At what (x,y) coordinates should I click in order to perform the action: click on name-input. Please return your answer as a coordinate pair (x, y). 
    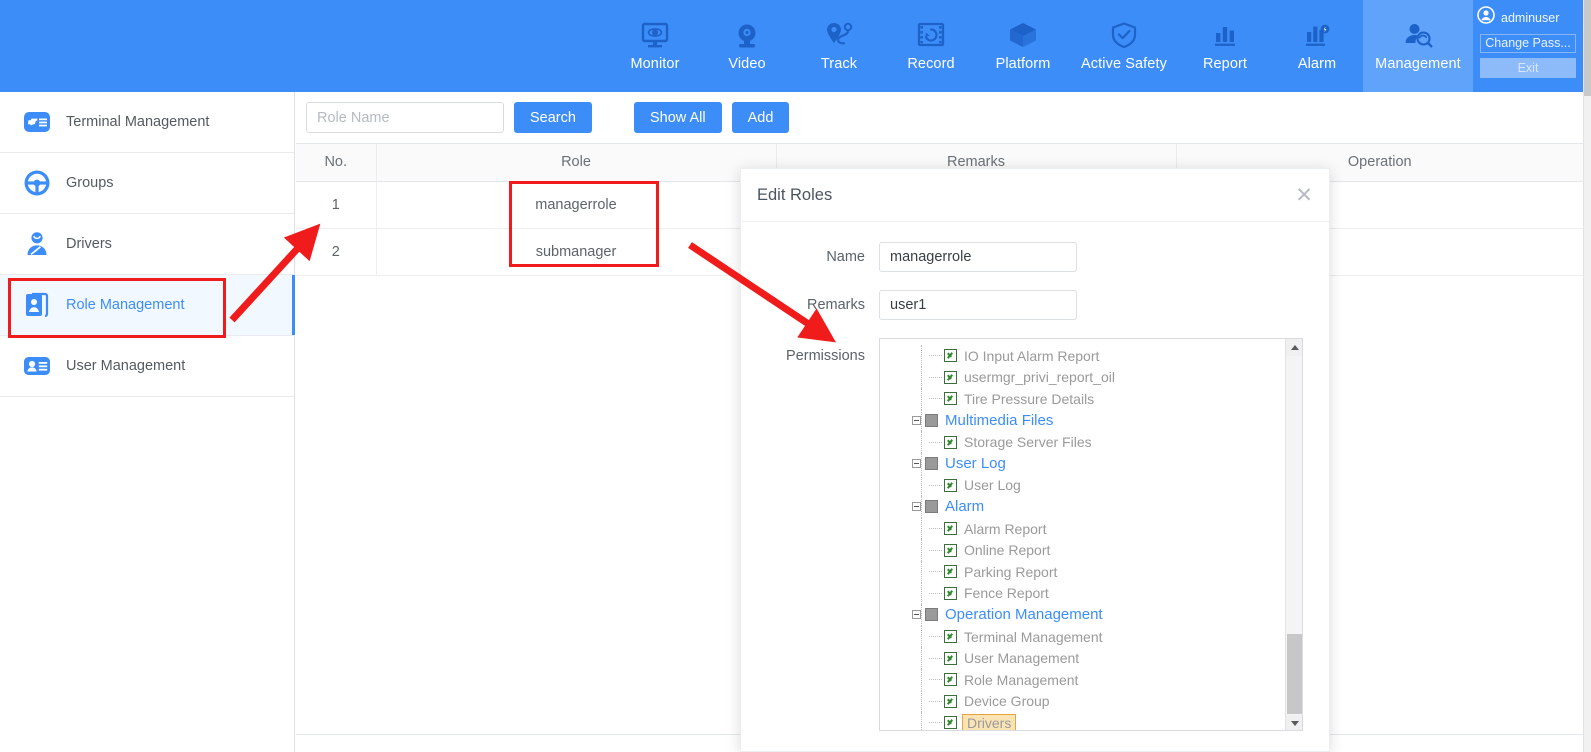
    Looking at the image, I should click on (978, 257).